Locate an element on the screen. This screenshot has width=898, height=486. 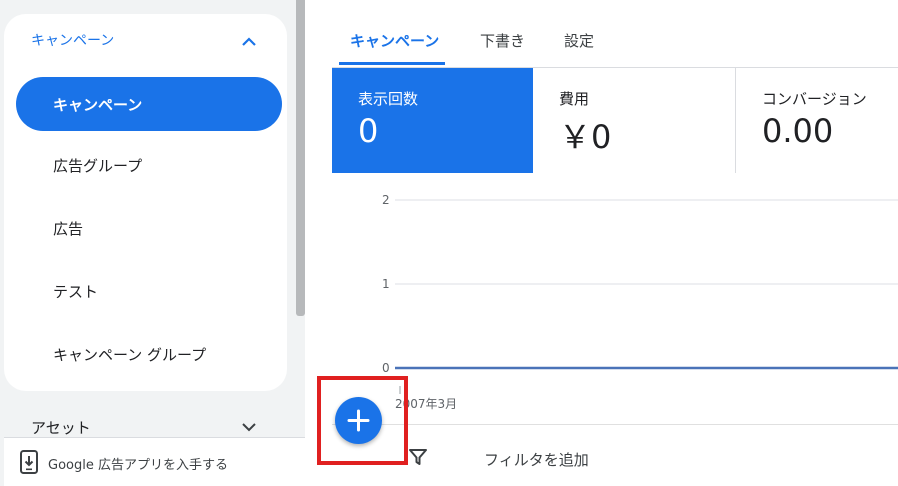
metric-card-impressions: 表示回数 0 is located at coordinates (432, 120).